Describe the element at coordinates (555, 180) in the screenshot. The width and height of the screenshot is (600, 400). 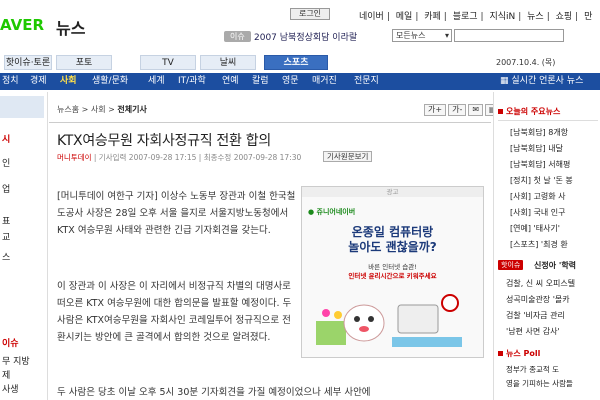
I see `main-news-item: [정치] 첫 날 '돈 봉` at that location.